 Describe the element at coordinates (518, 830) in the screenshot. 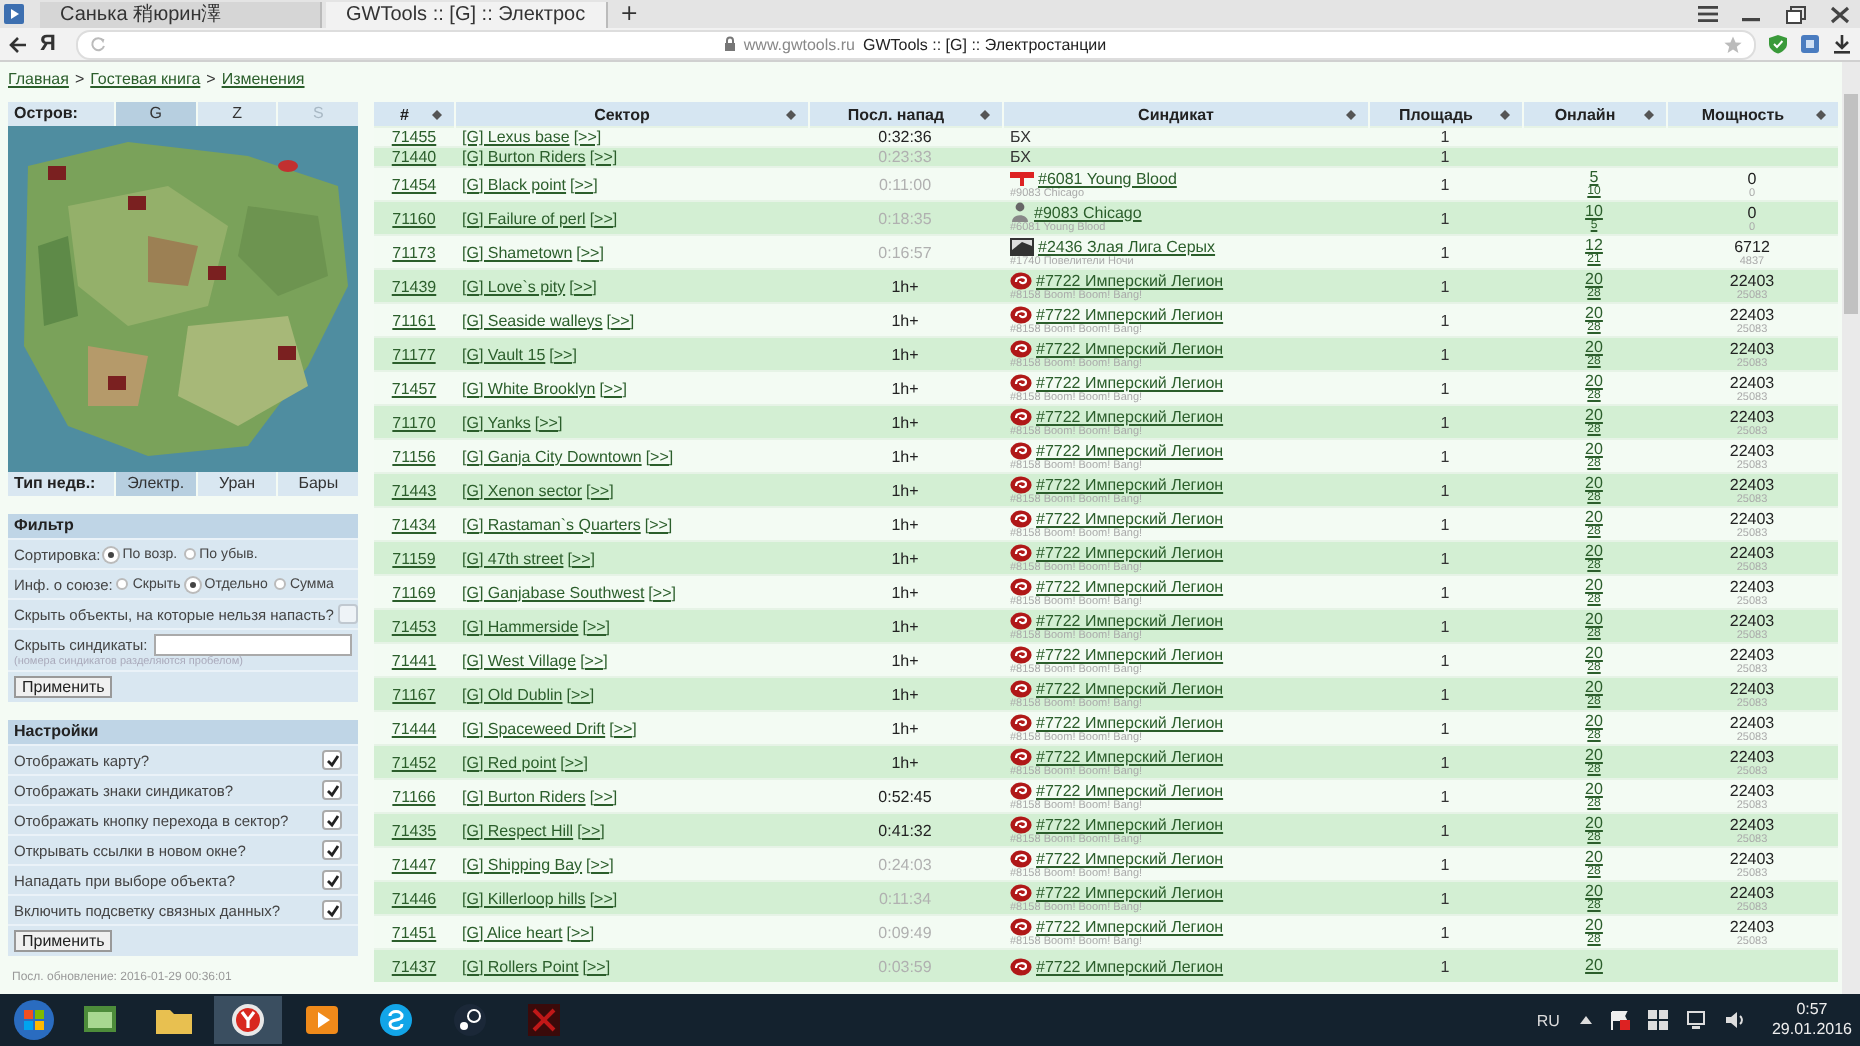

I see `sector-link: [G] Respect Hill` at that location.